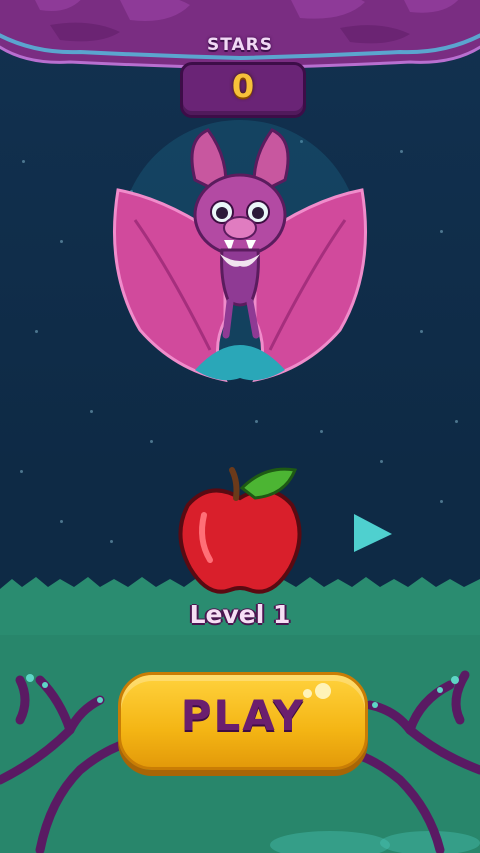 The image size is (480, 853). I want to click on stars-counter-plate: 0, so click(243, 90).